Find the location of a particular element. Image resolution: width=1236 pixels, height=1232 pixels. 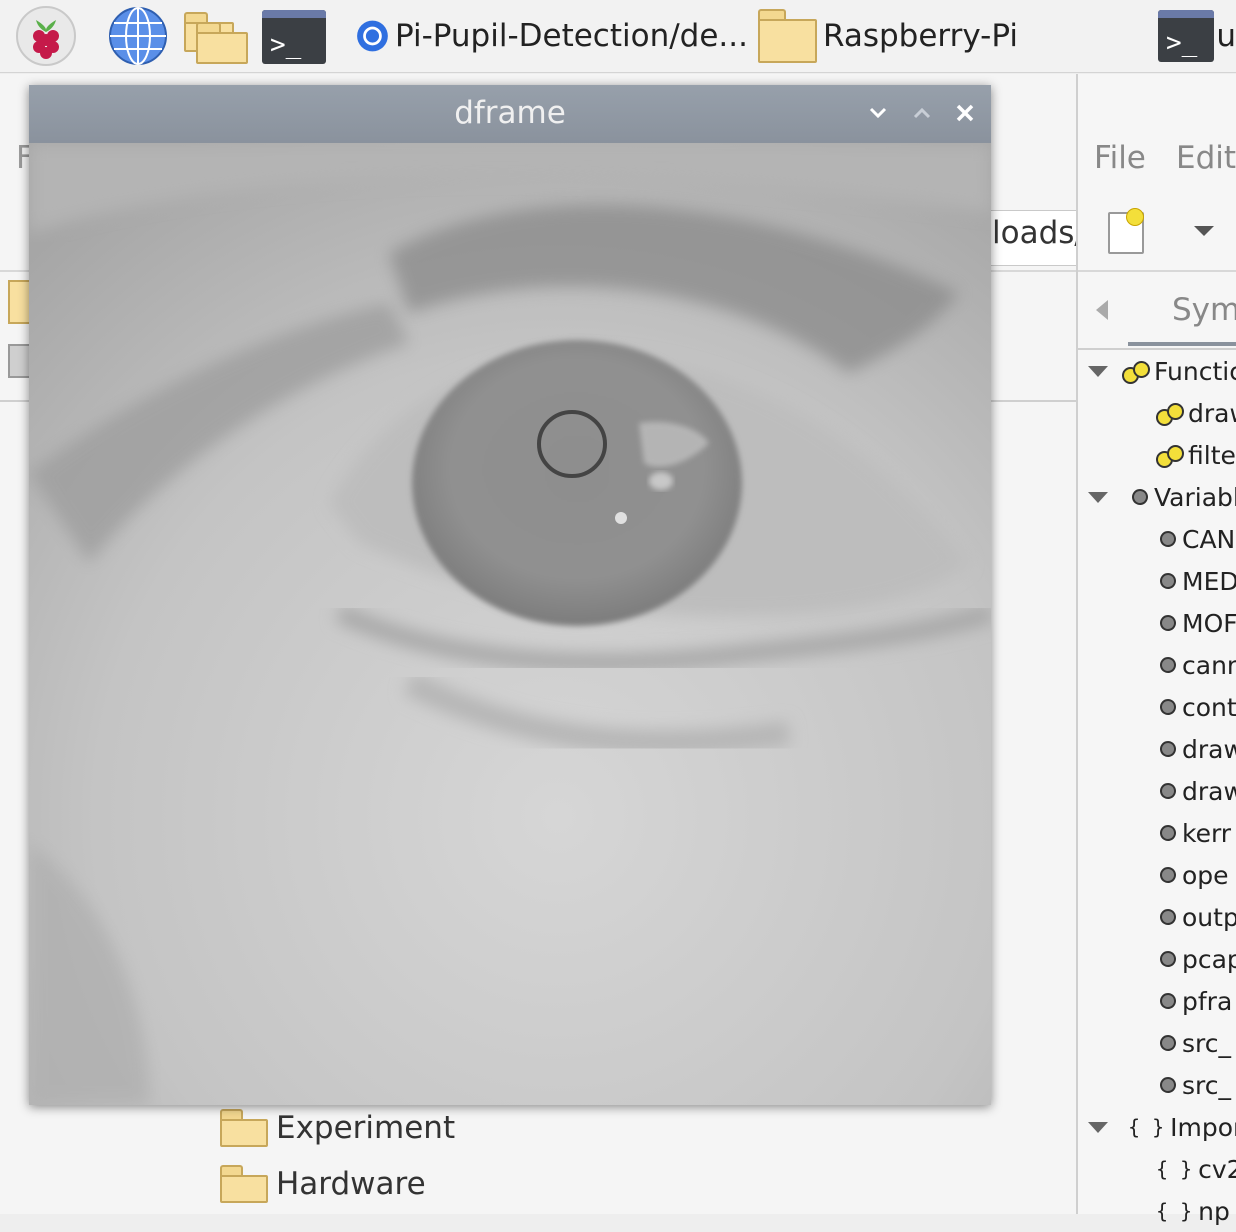

terminal-task-button: >_ u is located at coordinates (1197, 36).